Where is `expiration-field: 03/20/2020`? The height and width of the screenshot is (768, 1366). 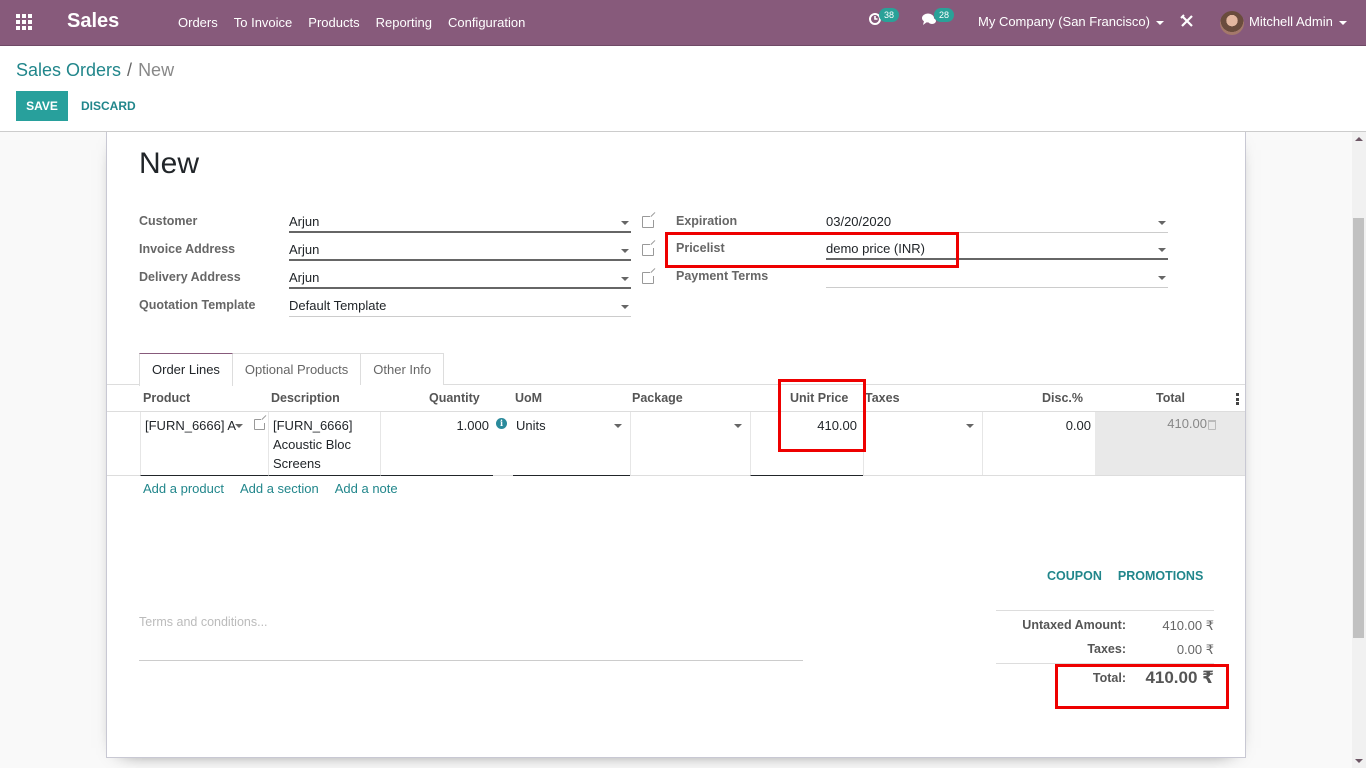 expiration-field: 03/20/2020 is located at coordinates (997, 222).